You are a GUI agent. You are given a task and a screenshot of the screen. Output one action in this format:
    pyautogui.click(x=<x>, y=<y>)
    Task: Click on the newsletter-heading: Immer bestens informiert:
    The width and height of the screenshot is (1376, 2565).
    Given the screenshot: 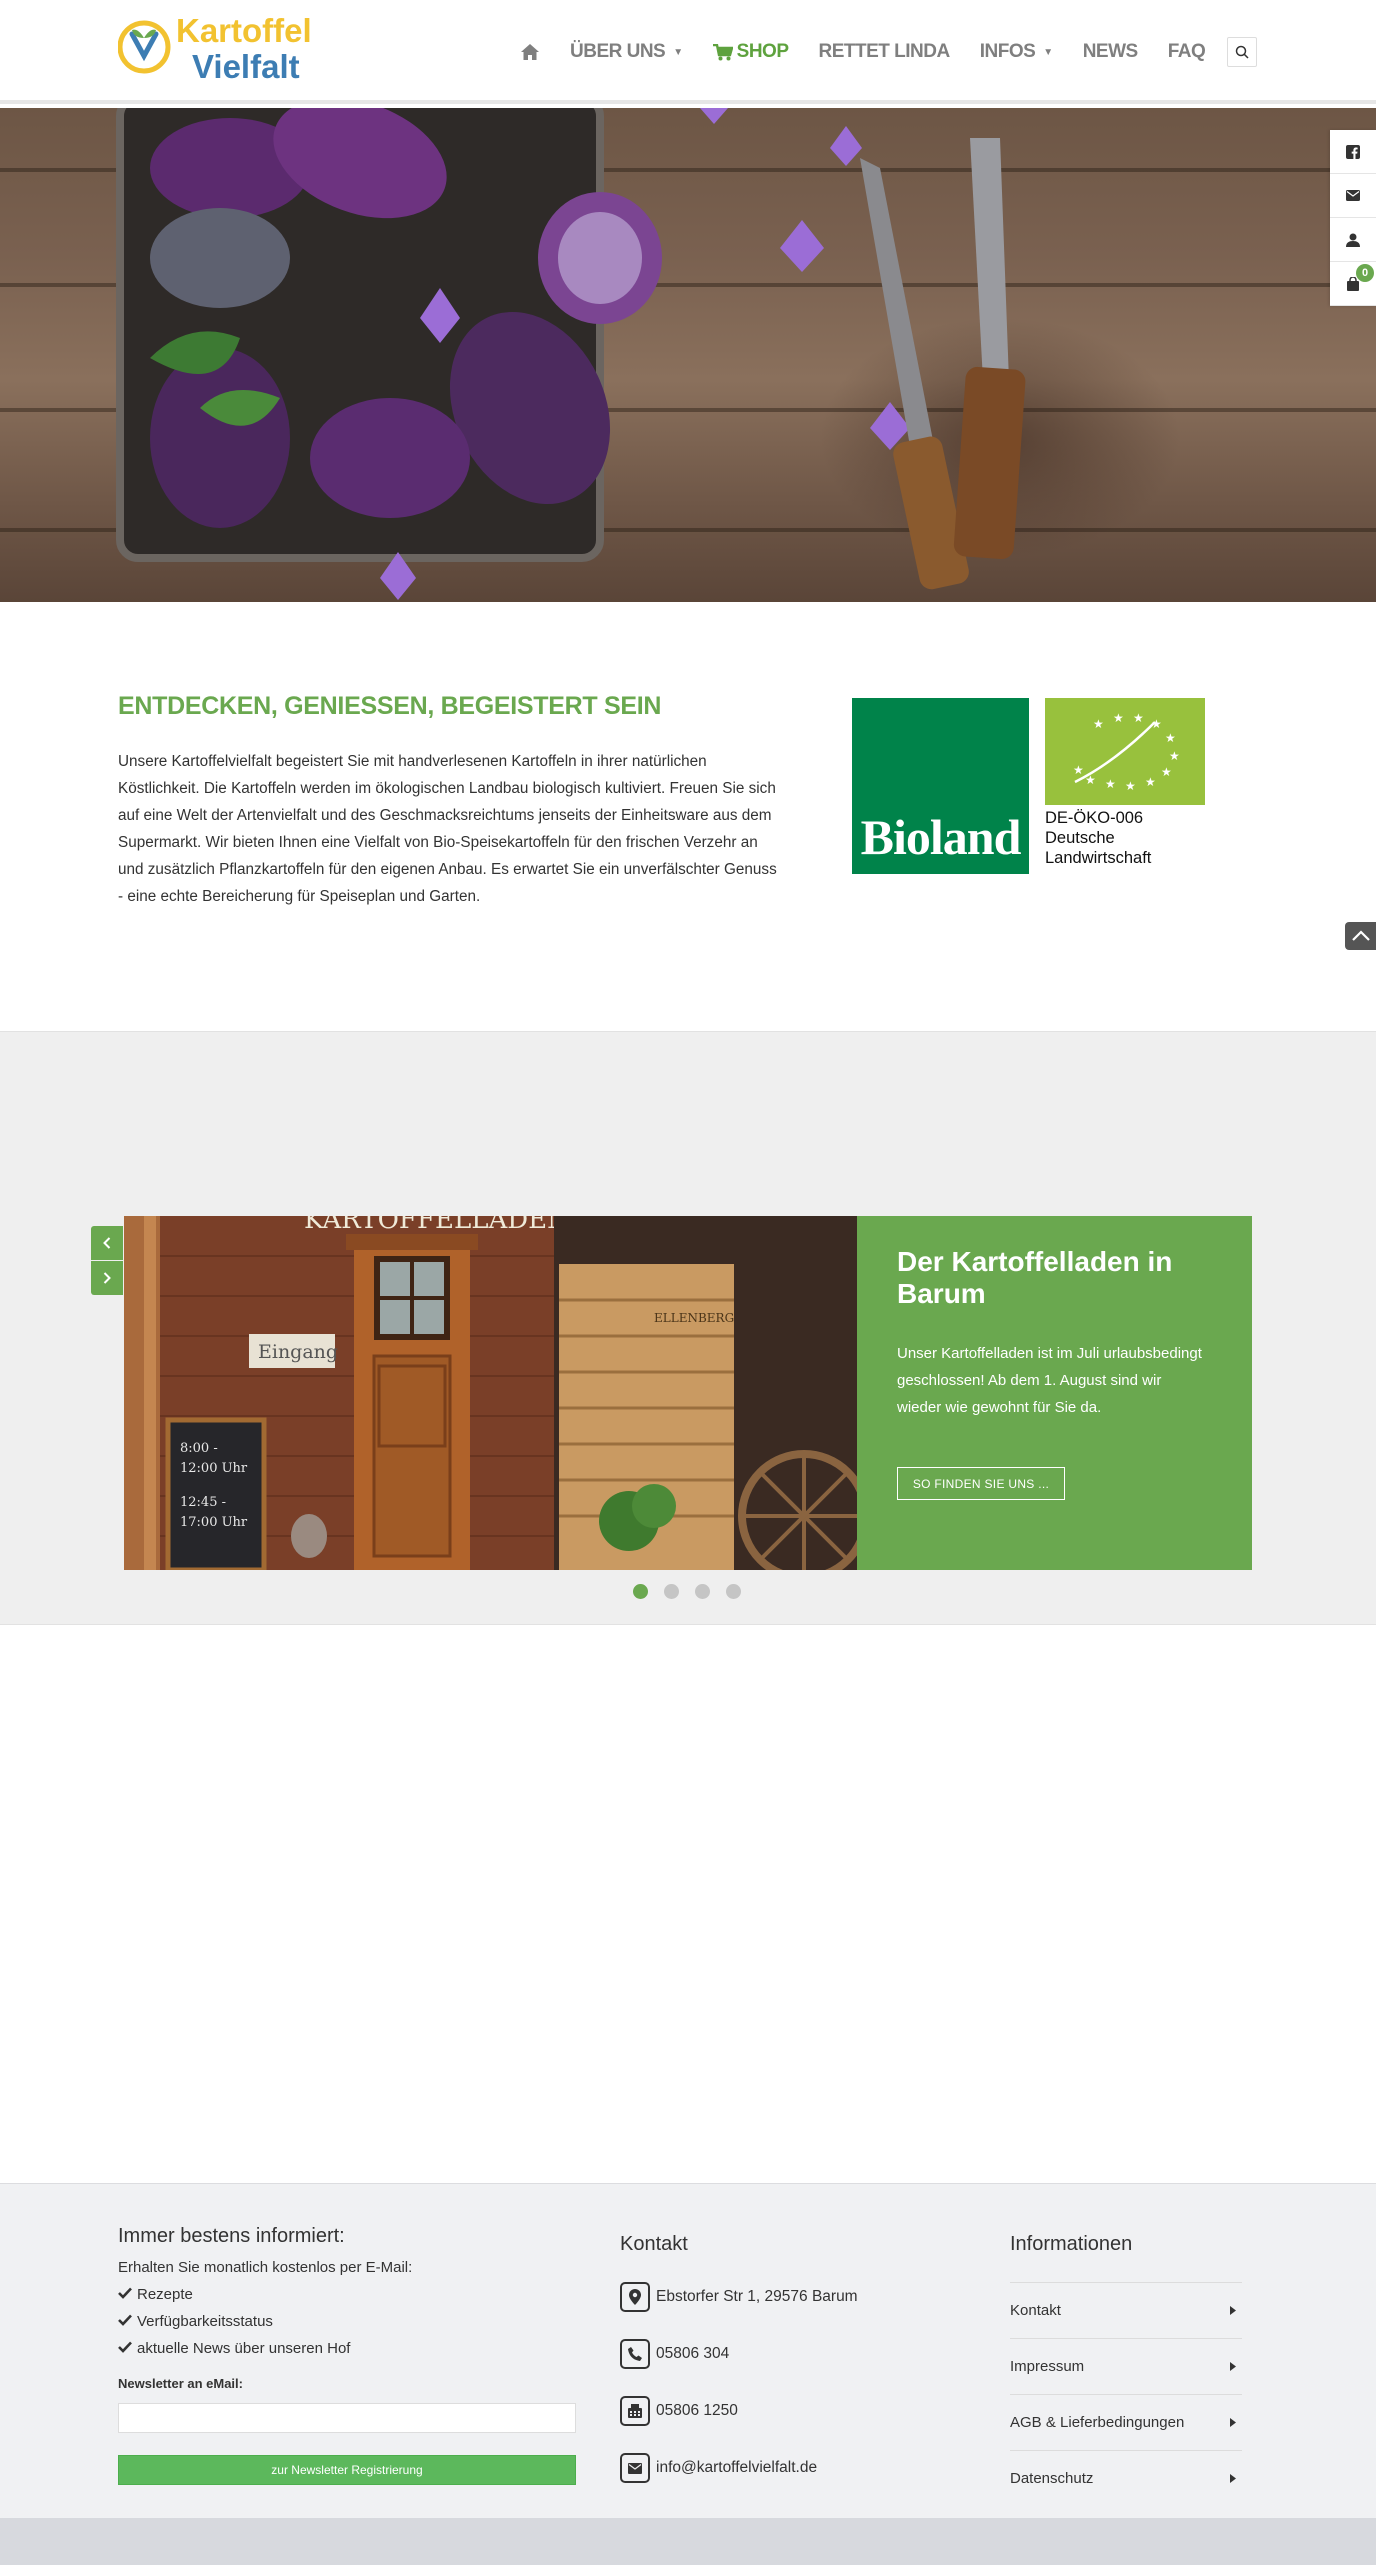 What is the action you would take?
    pyautogui.click(x=231, y=2236)
    